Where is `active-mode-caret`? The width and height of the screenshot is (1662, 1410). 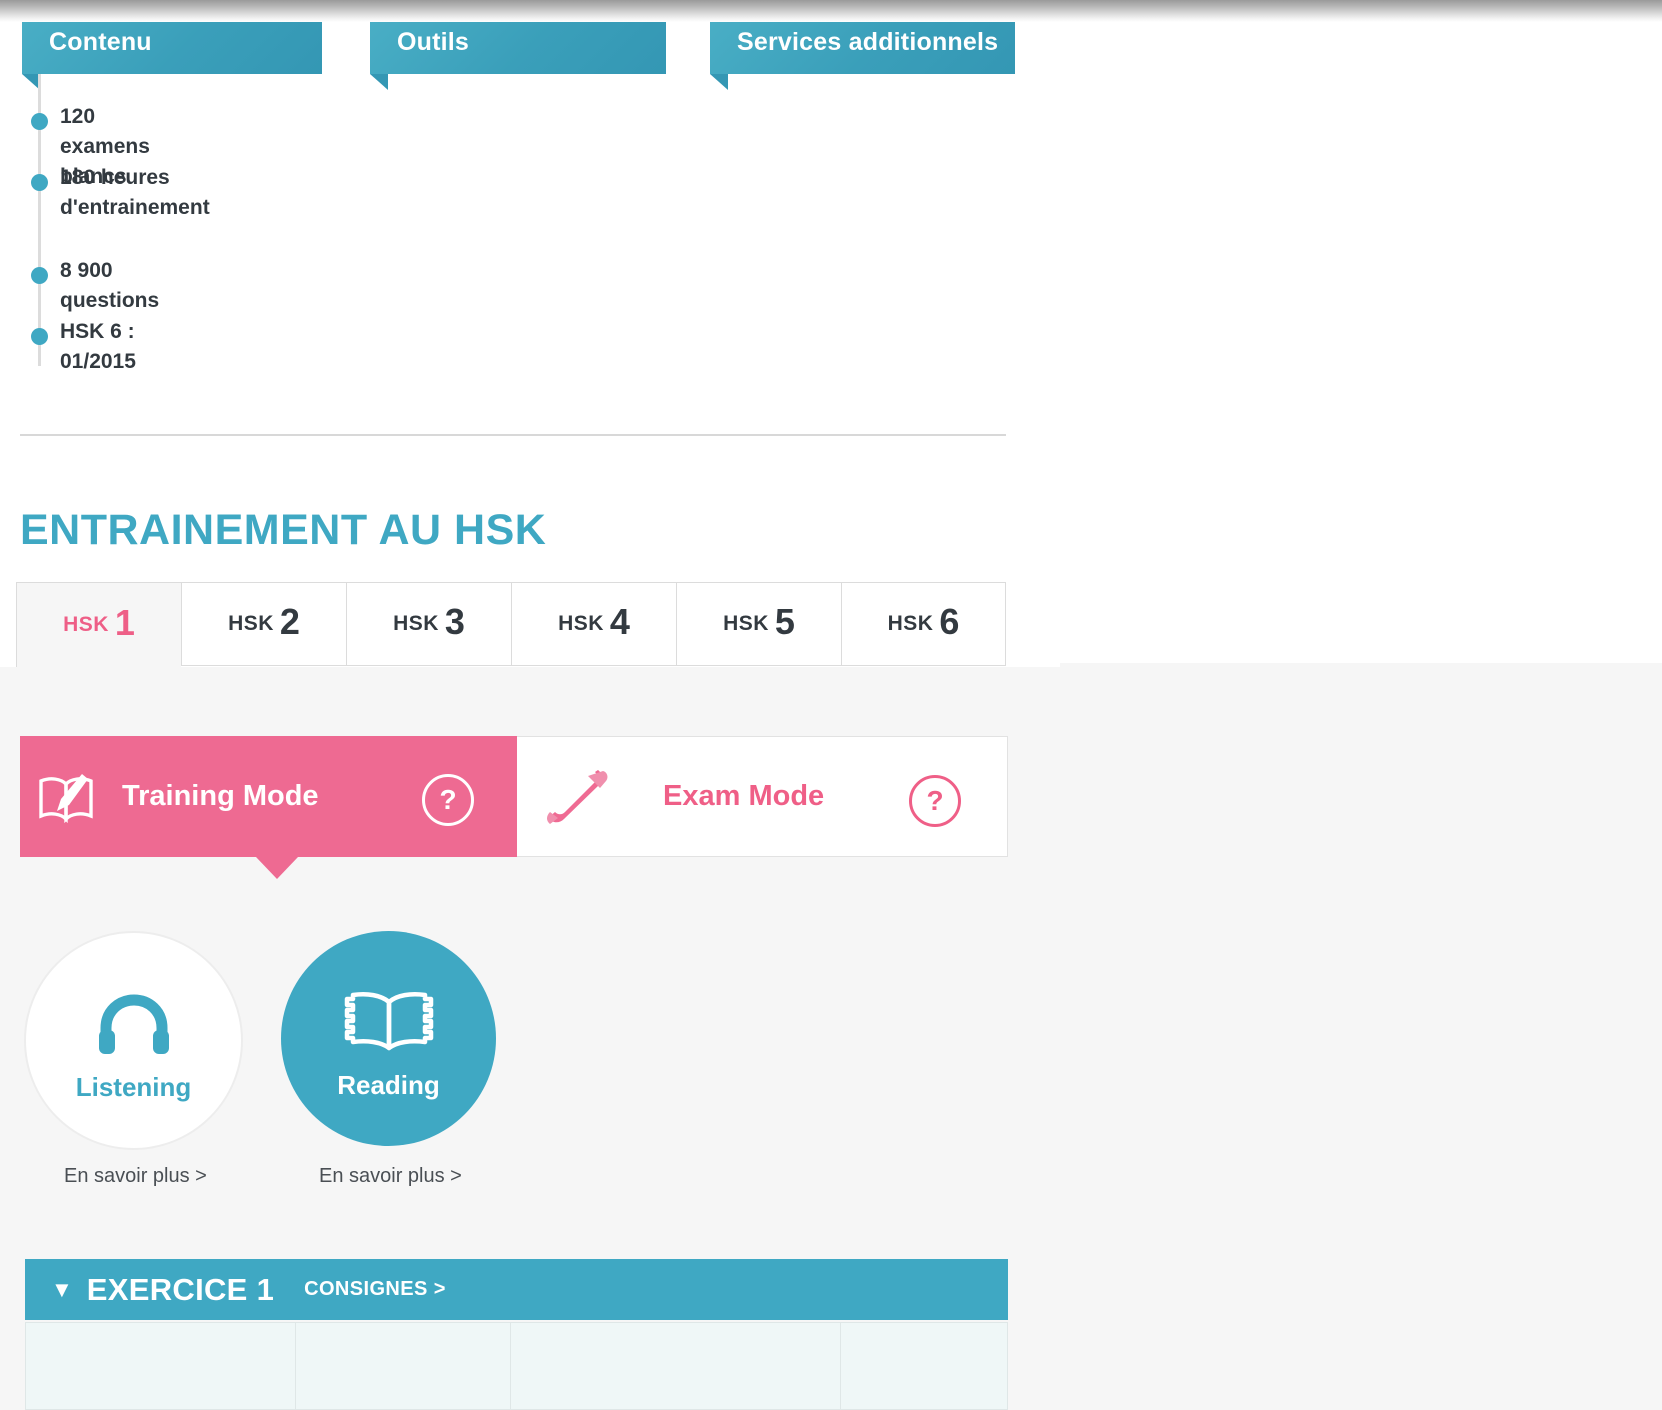 active-mode-caret is located at coordinates (277, 868).